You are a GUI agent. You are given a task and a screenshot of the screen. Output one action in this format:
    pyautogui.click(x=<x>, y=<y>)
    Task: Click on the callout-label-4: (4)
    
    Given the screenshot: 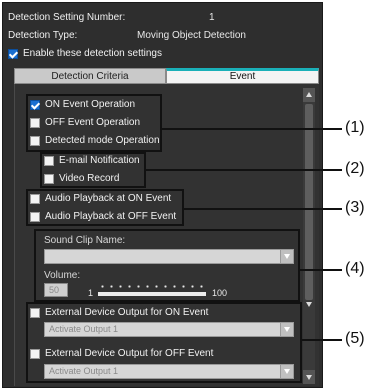 What is the action you would take?
    pyautogui.click(x=355, y=268)
    